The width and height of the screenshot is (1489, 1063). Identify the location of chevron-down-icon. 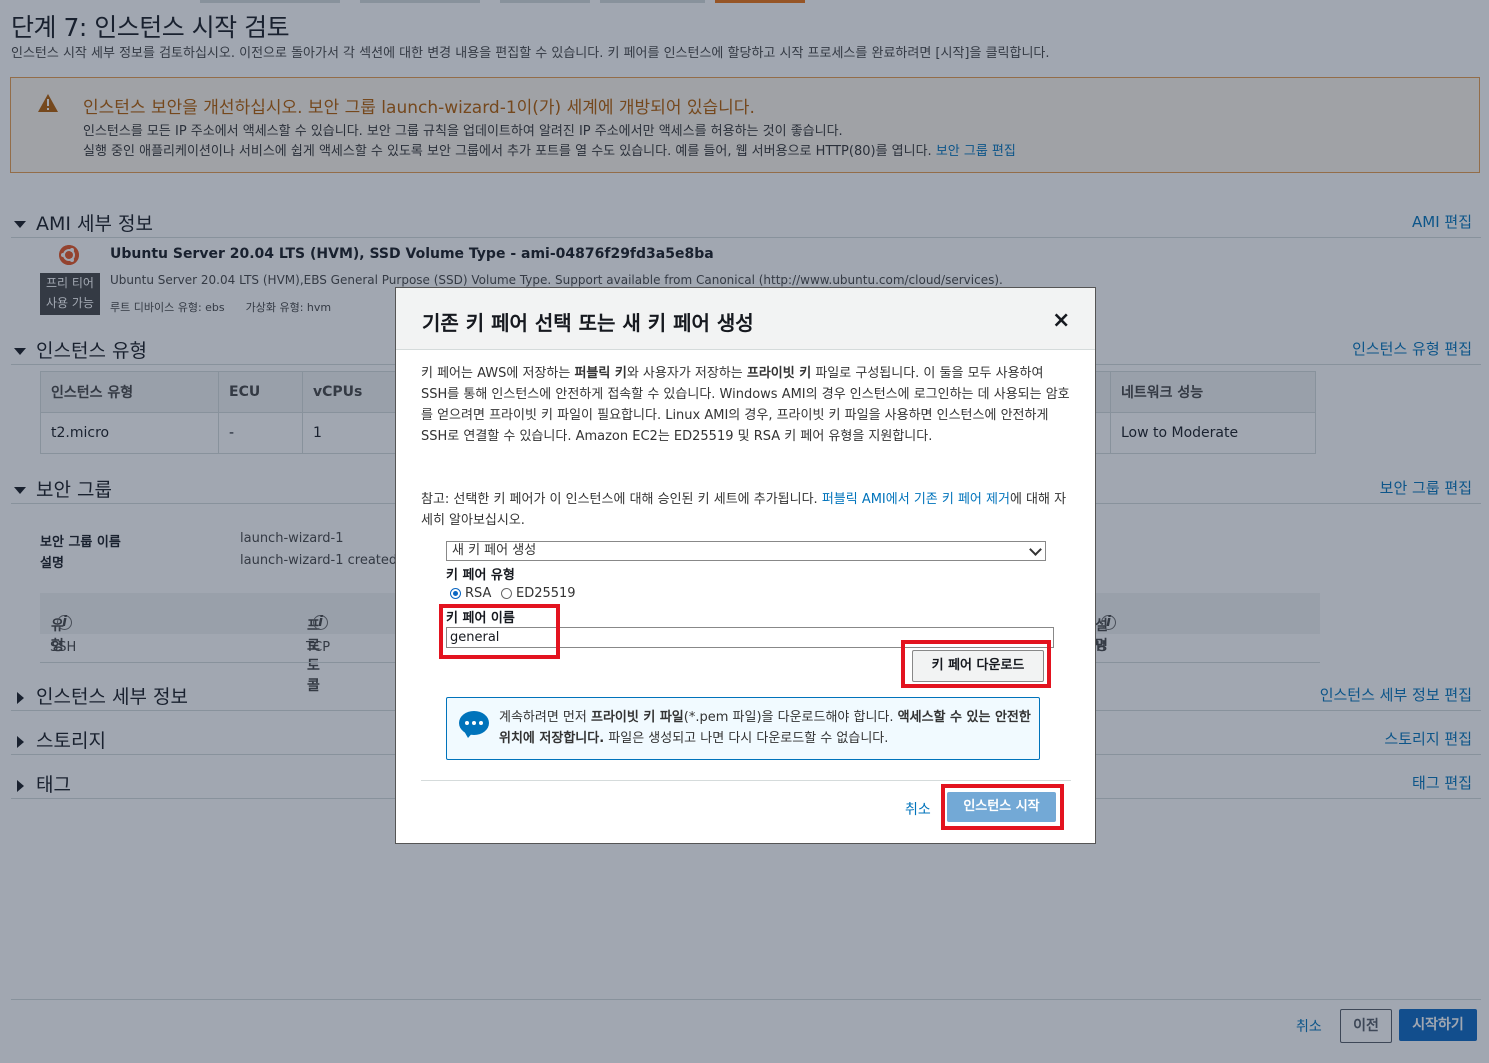
(1035, 549).